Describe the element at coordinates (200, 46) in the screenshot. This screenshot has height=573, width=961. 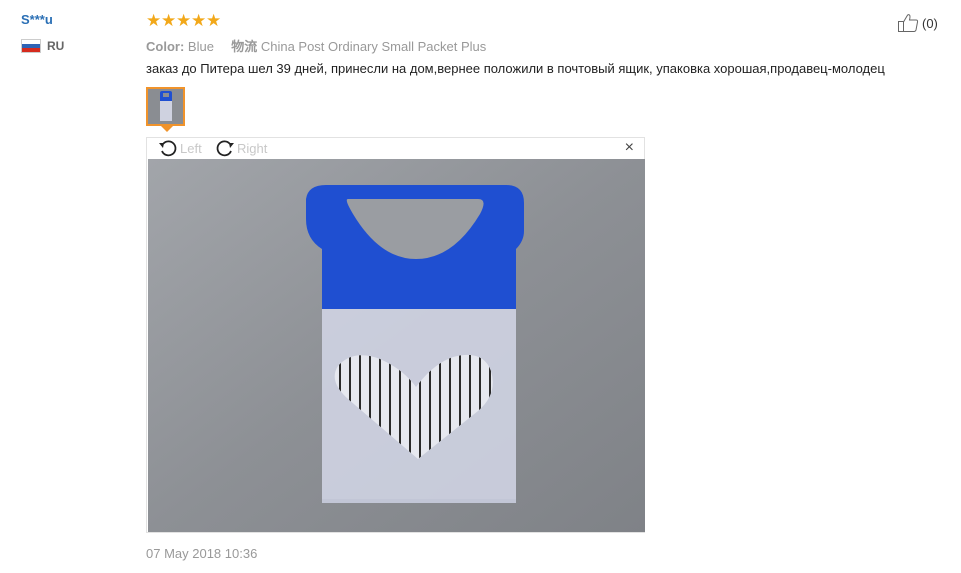
I see `color-value: Blue` at that location.